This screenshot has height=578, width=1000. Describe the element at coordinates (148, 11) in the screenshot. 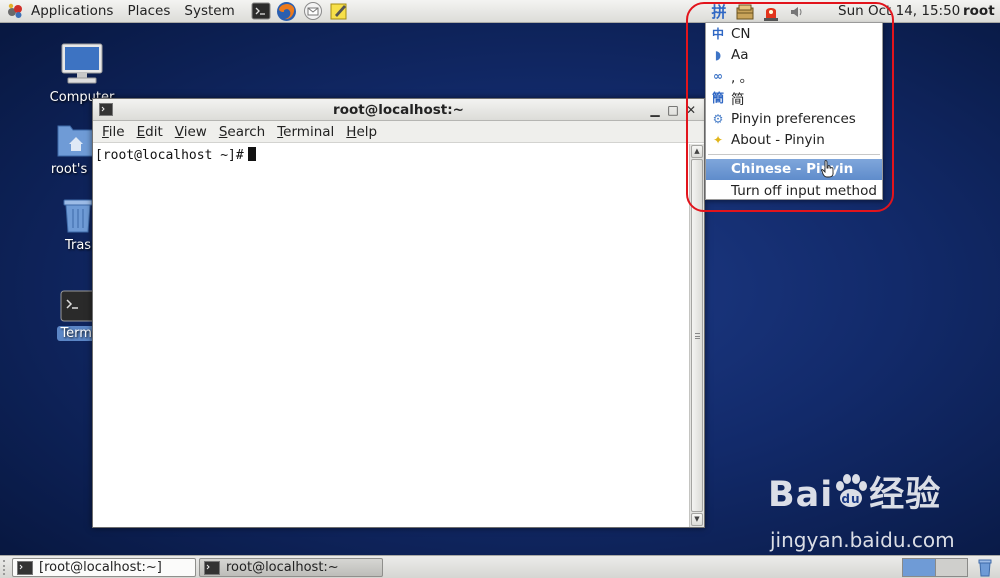

I see `places-menu: Places` at that location.